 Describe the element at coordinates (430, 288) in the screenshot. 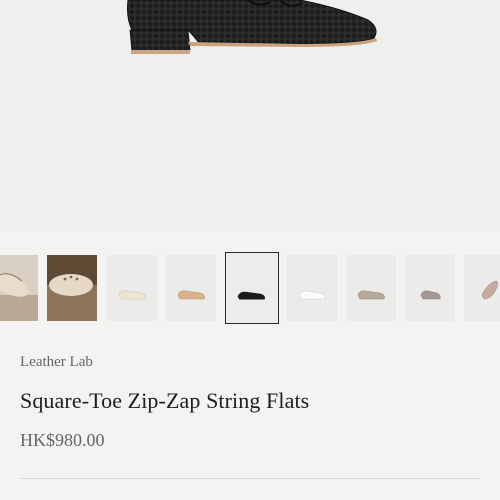

I see `thumbnail-grey-beige` at that location.